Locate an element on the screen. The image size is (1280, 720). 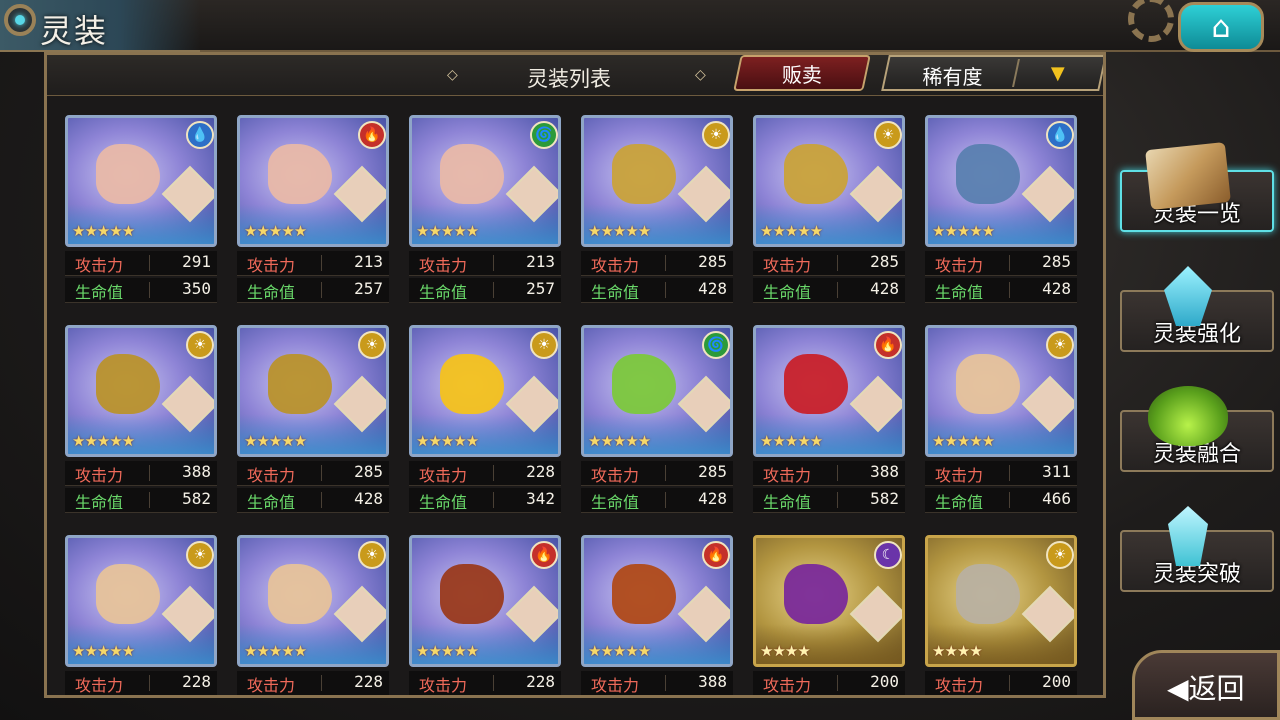
back-arrow-icon: ◀ is located at coordinates (1178, 688).